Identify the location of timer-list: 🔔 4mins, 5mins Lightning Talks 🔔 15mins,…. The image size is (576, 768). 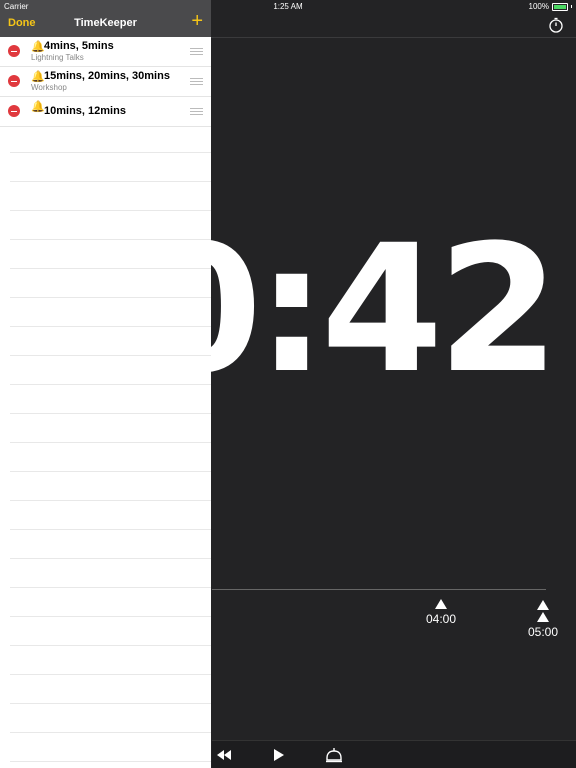
(105, 82).